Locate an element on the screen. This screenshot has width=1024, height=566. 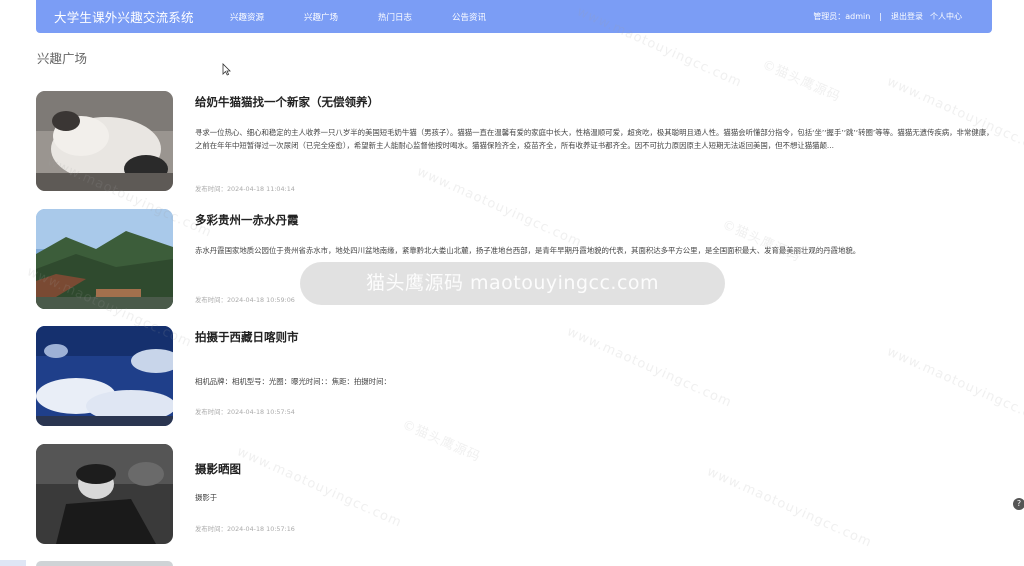
post-title: 给奶牛猫猫找一个新家（无偿领养） is located at coordinates (287, 102).